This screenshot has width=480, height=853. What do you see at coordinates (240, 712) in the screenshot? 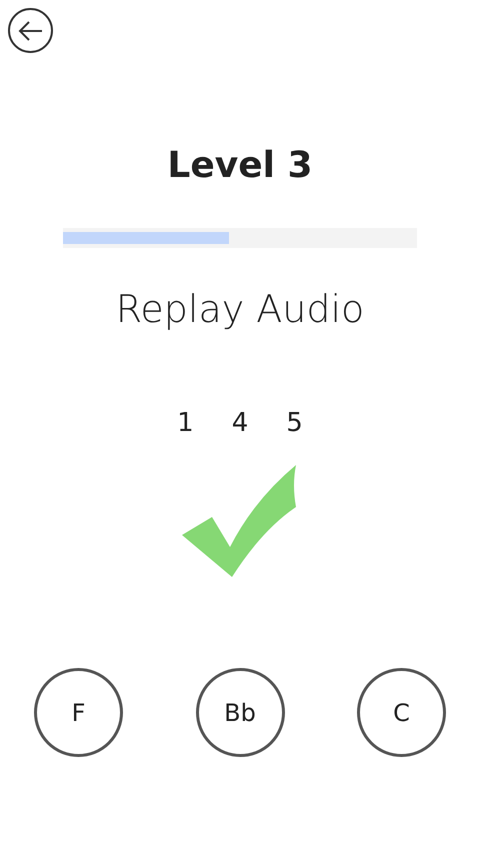
I see `answer-button: Bb` at bounding box center [240, 712].